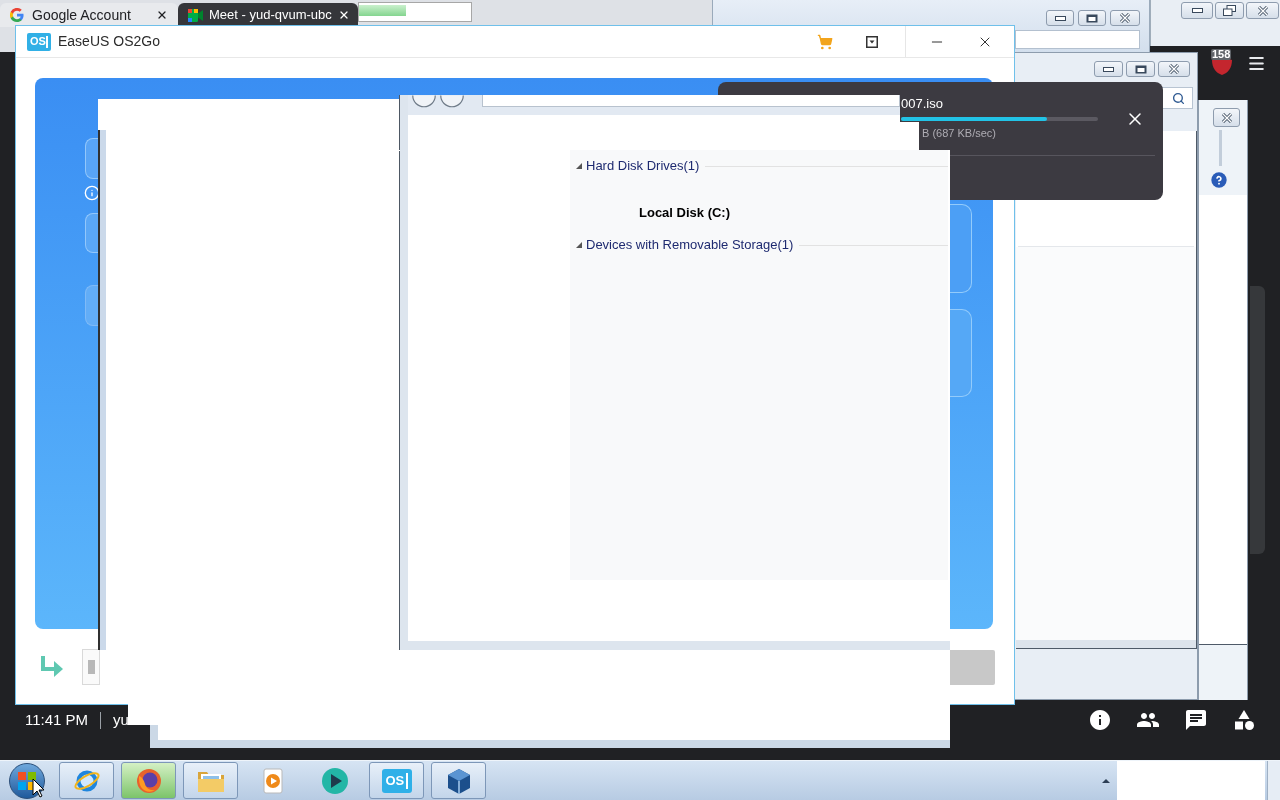  What do you see at coordinates (195, 15) in the screenshot?
I see `camera-icon` at bounding box center [195, 15].